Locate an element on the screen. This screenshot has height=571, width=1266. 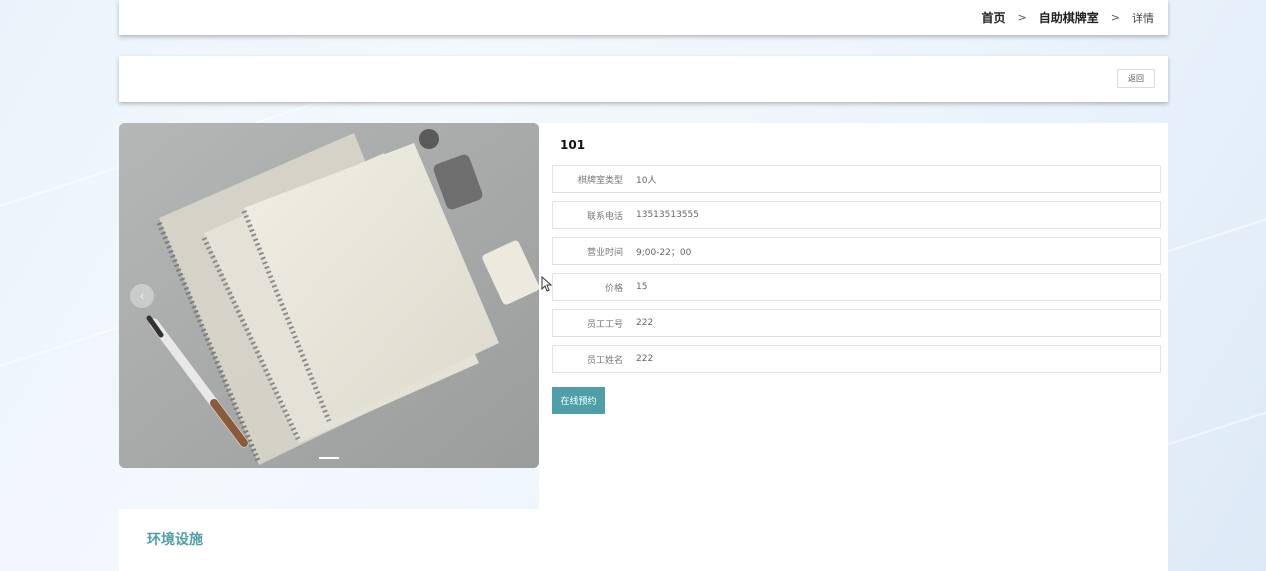
room-title: 101 is located at coordinates (573, 145).